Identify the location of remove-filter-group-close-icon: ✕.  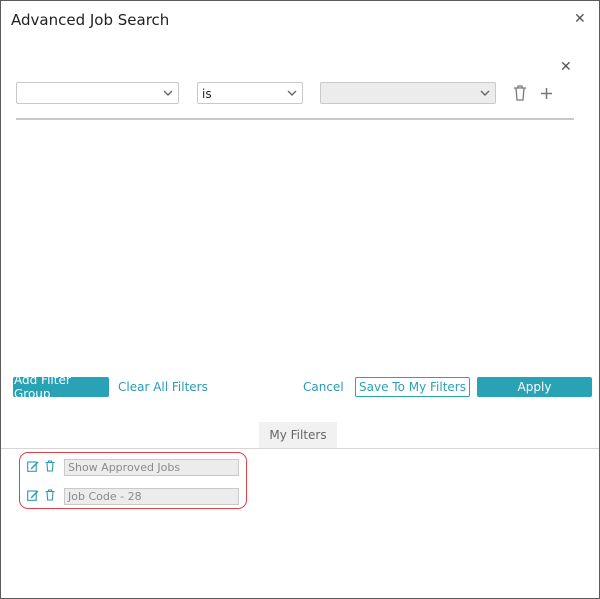
(566, 67).